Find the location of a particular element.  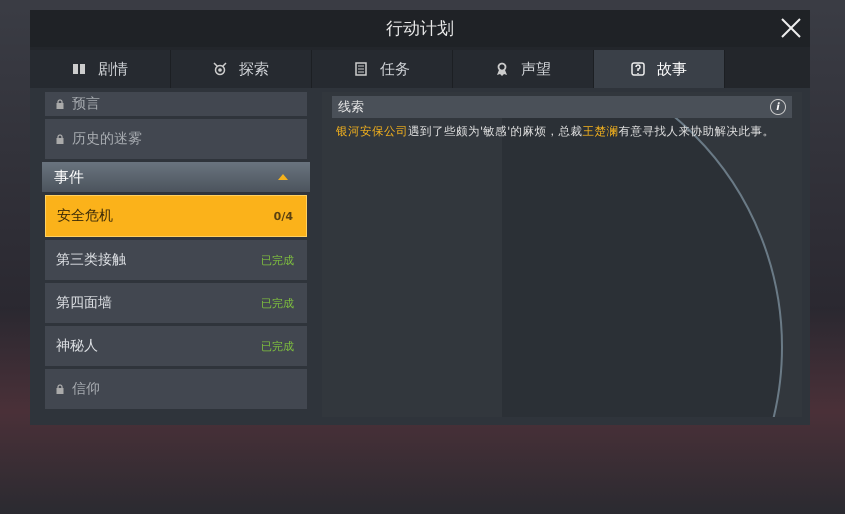

event-item: 第三类接触 已完成 is located at coordinates (176, 260).